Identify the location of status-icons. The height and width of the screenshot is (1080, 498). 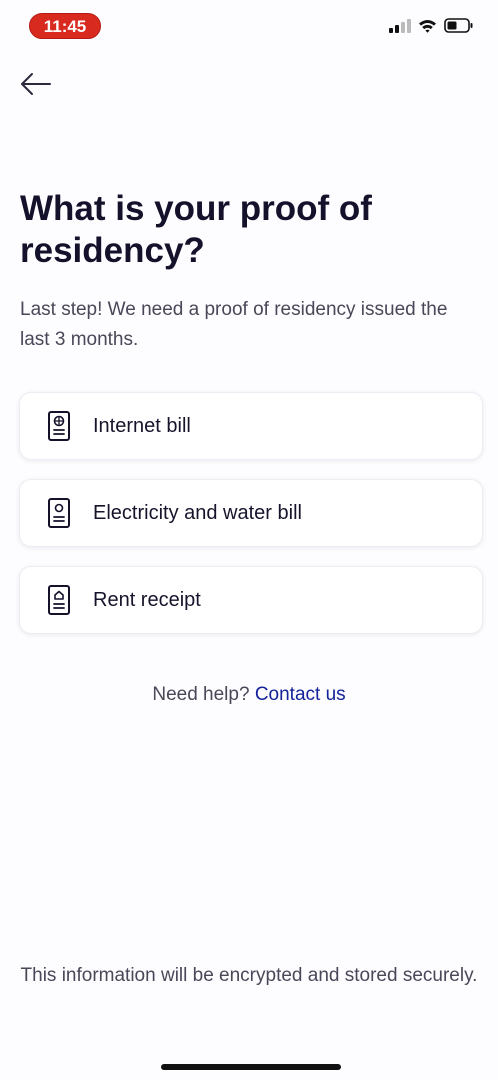
(431, 25).